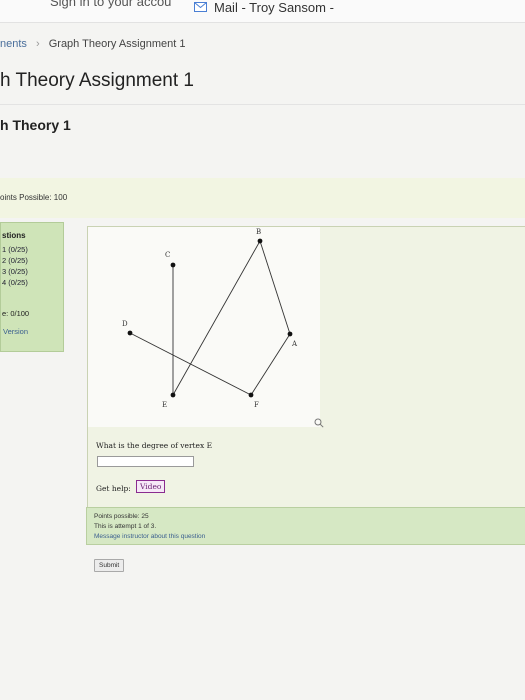 The image size is (525, 700). I want to click on vertex-label-c: C, so click(167, 255).